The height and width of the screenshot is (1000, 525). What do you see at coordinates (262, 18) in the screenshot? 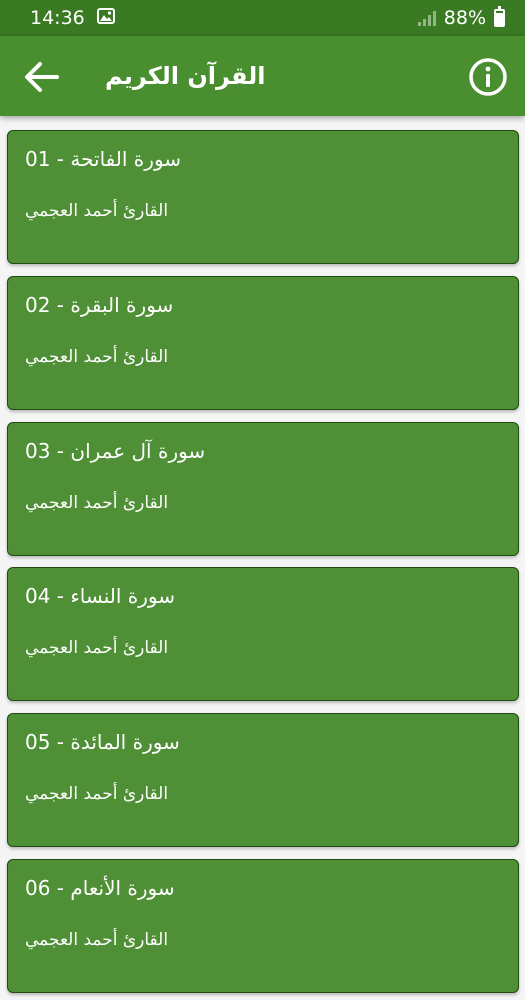
I see `status-bar: 14:36 88%` at bounding box center [262, 18].